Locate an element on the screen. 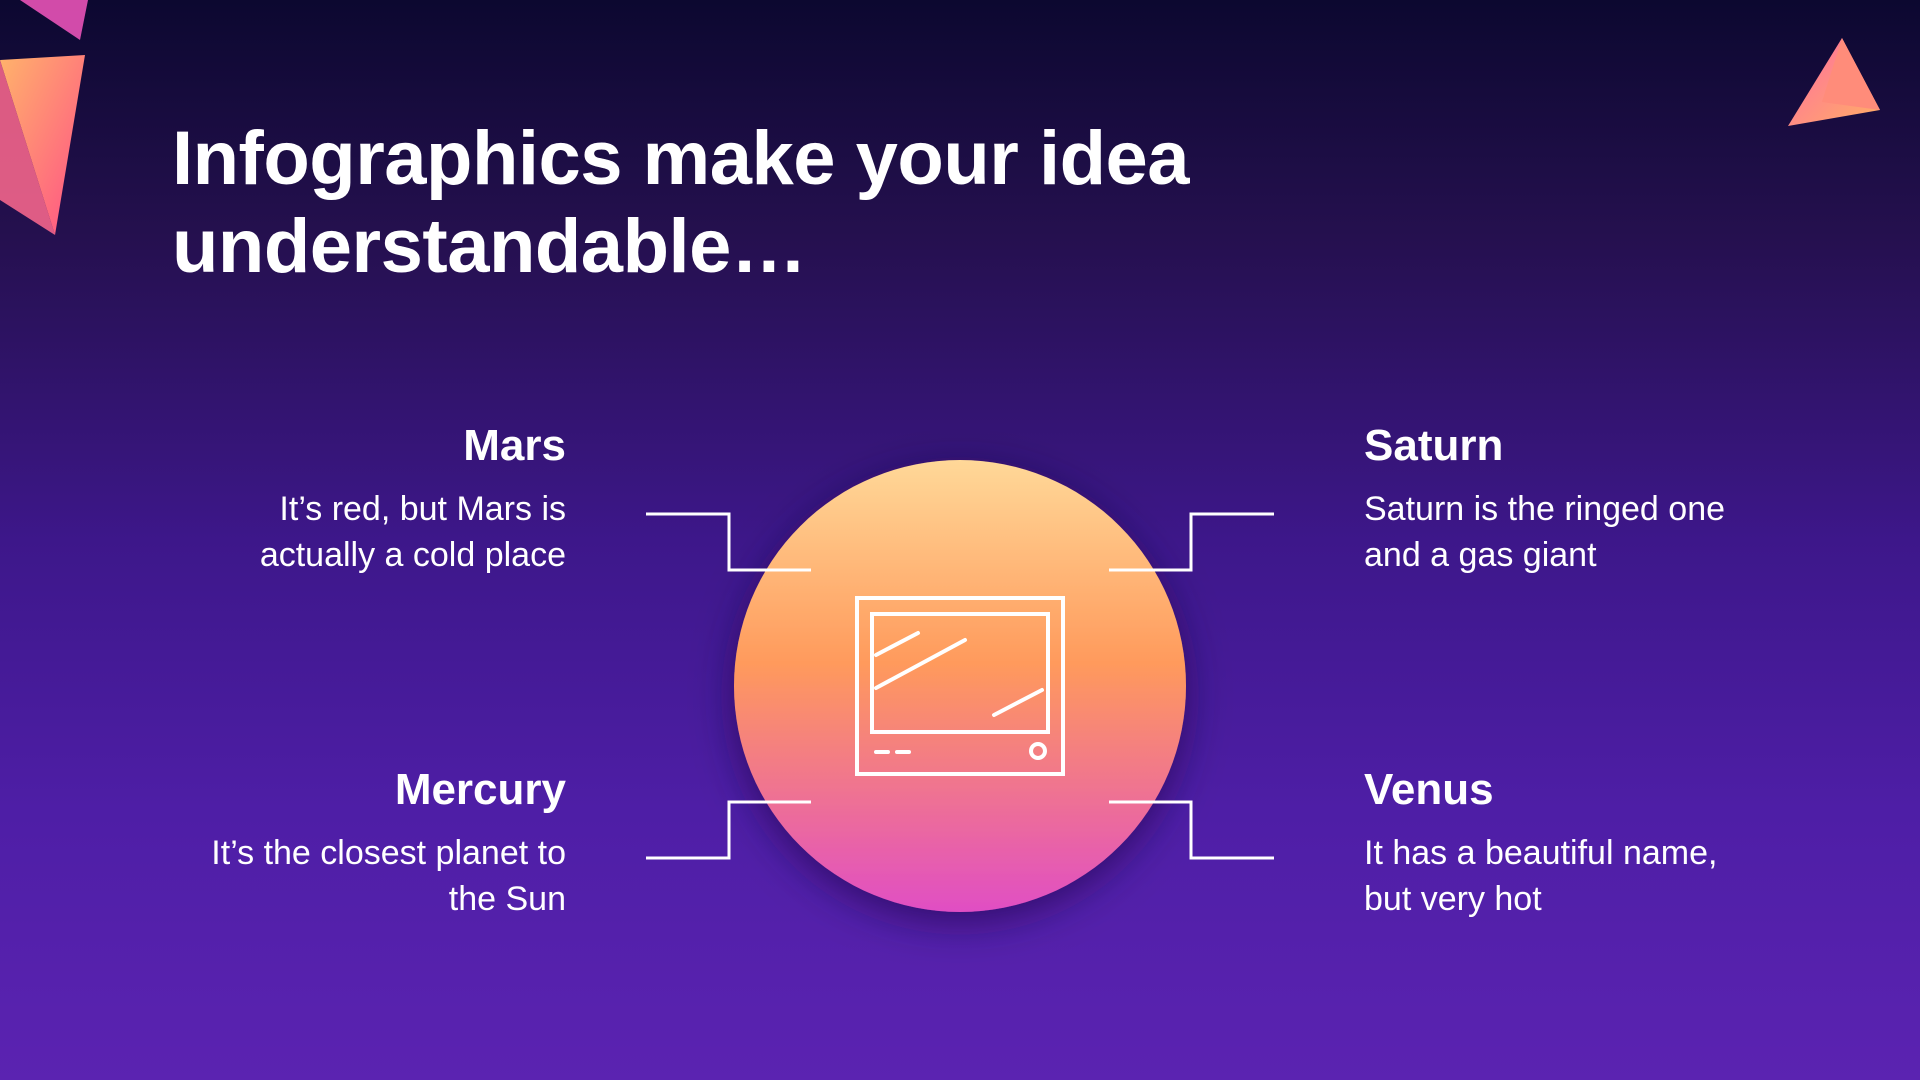 The height and width of the screenshot is (1080, 1920). saturn-title: Saturn is located at coordinates (1434, 445).